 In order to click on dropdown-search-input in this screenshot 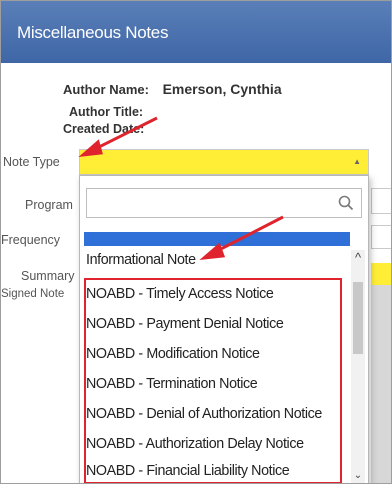, I will do `click(224, 203)`.